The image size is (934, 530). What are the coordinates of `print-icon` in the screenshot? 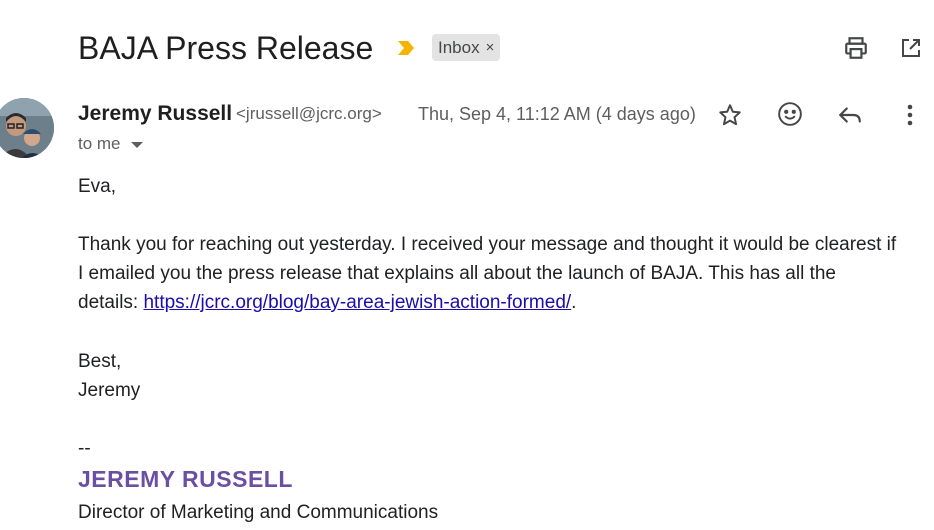 It's located at (856, 48).